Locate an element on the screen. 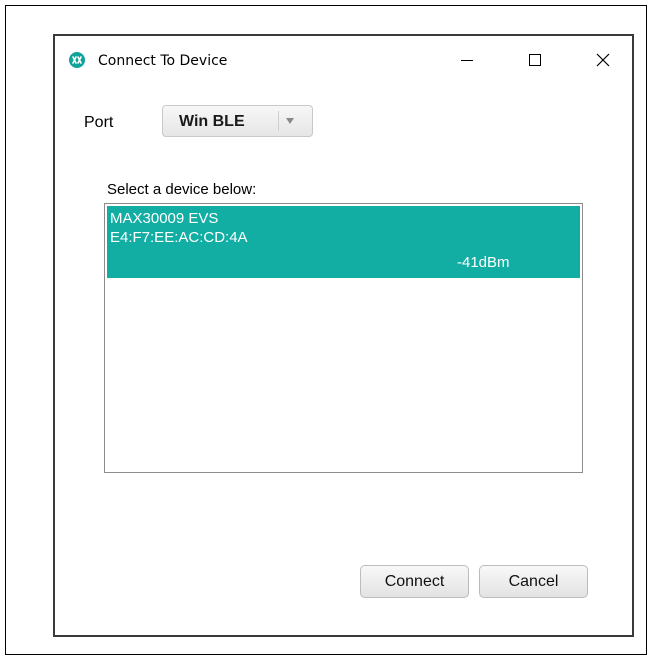 The width and height of the screenshot is (654, 661). minimize-icon is located at coordinates (467, 60).